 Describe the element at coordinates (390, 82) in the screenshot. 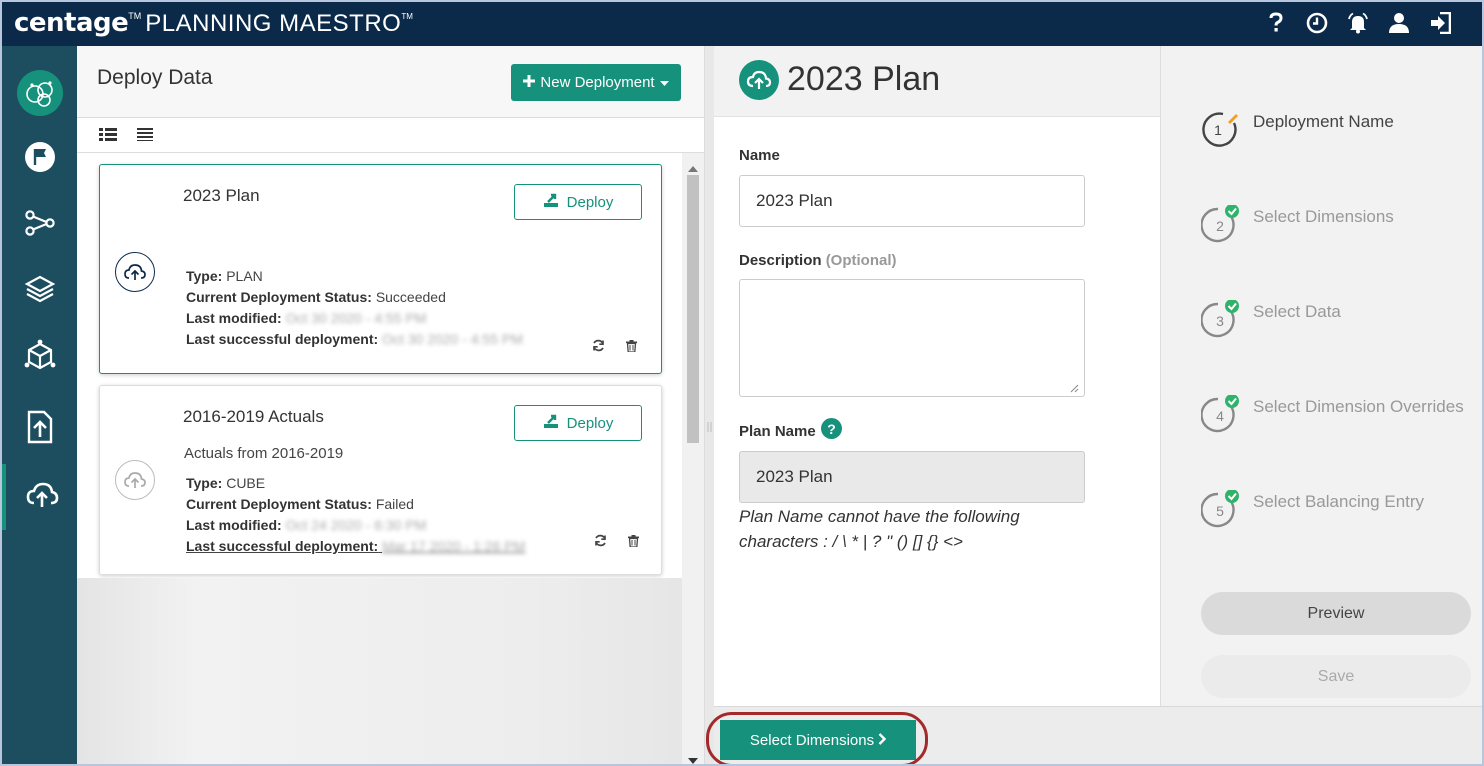

I see `deploy-header: Deploy Data New Deployment` at that location.